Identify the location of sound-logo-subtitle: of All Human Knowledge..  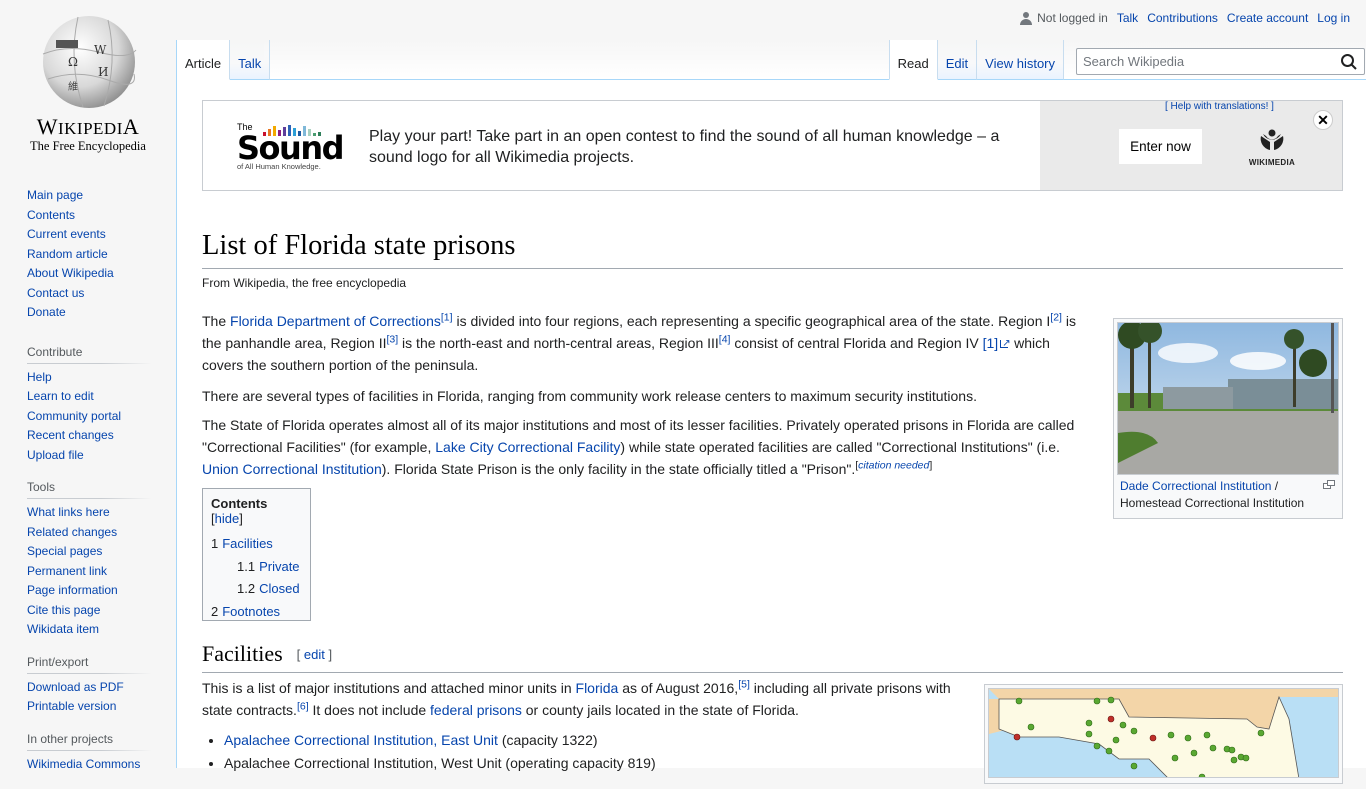
(279, 166).